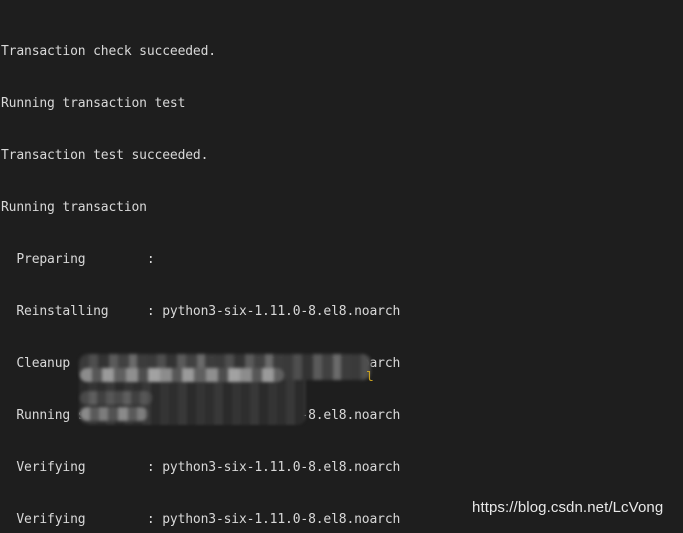 The image size is (683, 533). Describe the element at coordinates (105, 156) in the screenshot. I see `terminal-line: Transaction test succeeded.` at that location.